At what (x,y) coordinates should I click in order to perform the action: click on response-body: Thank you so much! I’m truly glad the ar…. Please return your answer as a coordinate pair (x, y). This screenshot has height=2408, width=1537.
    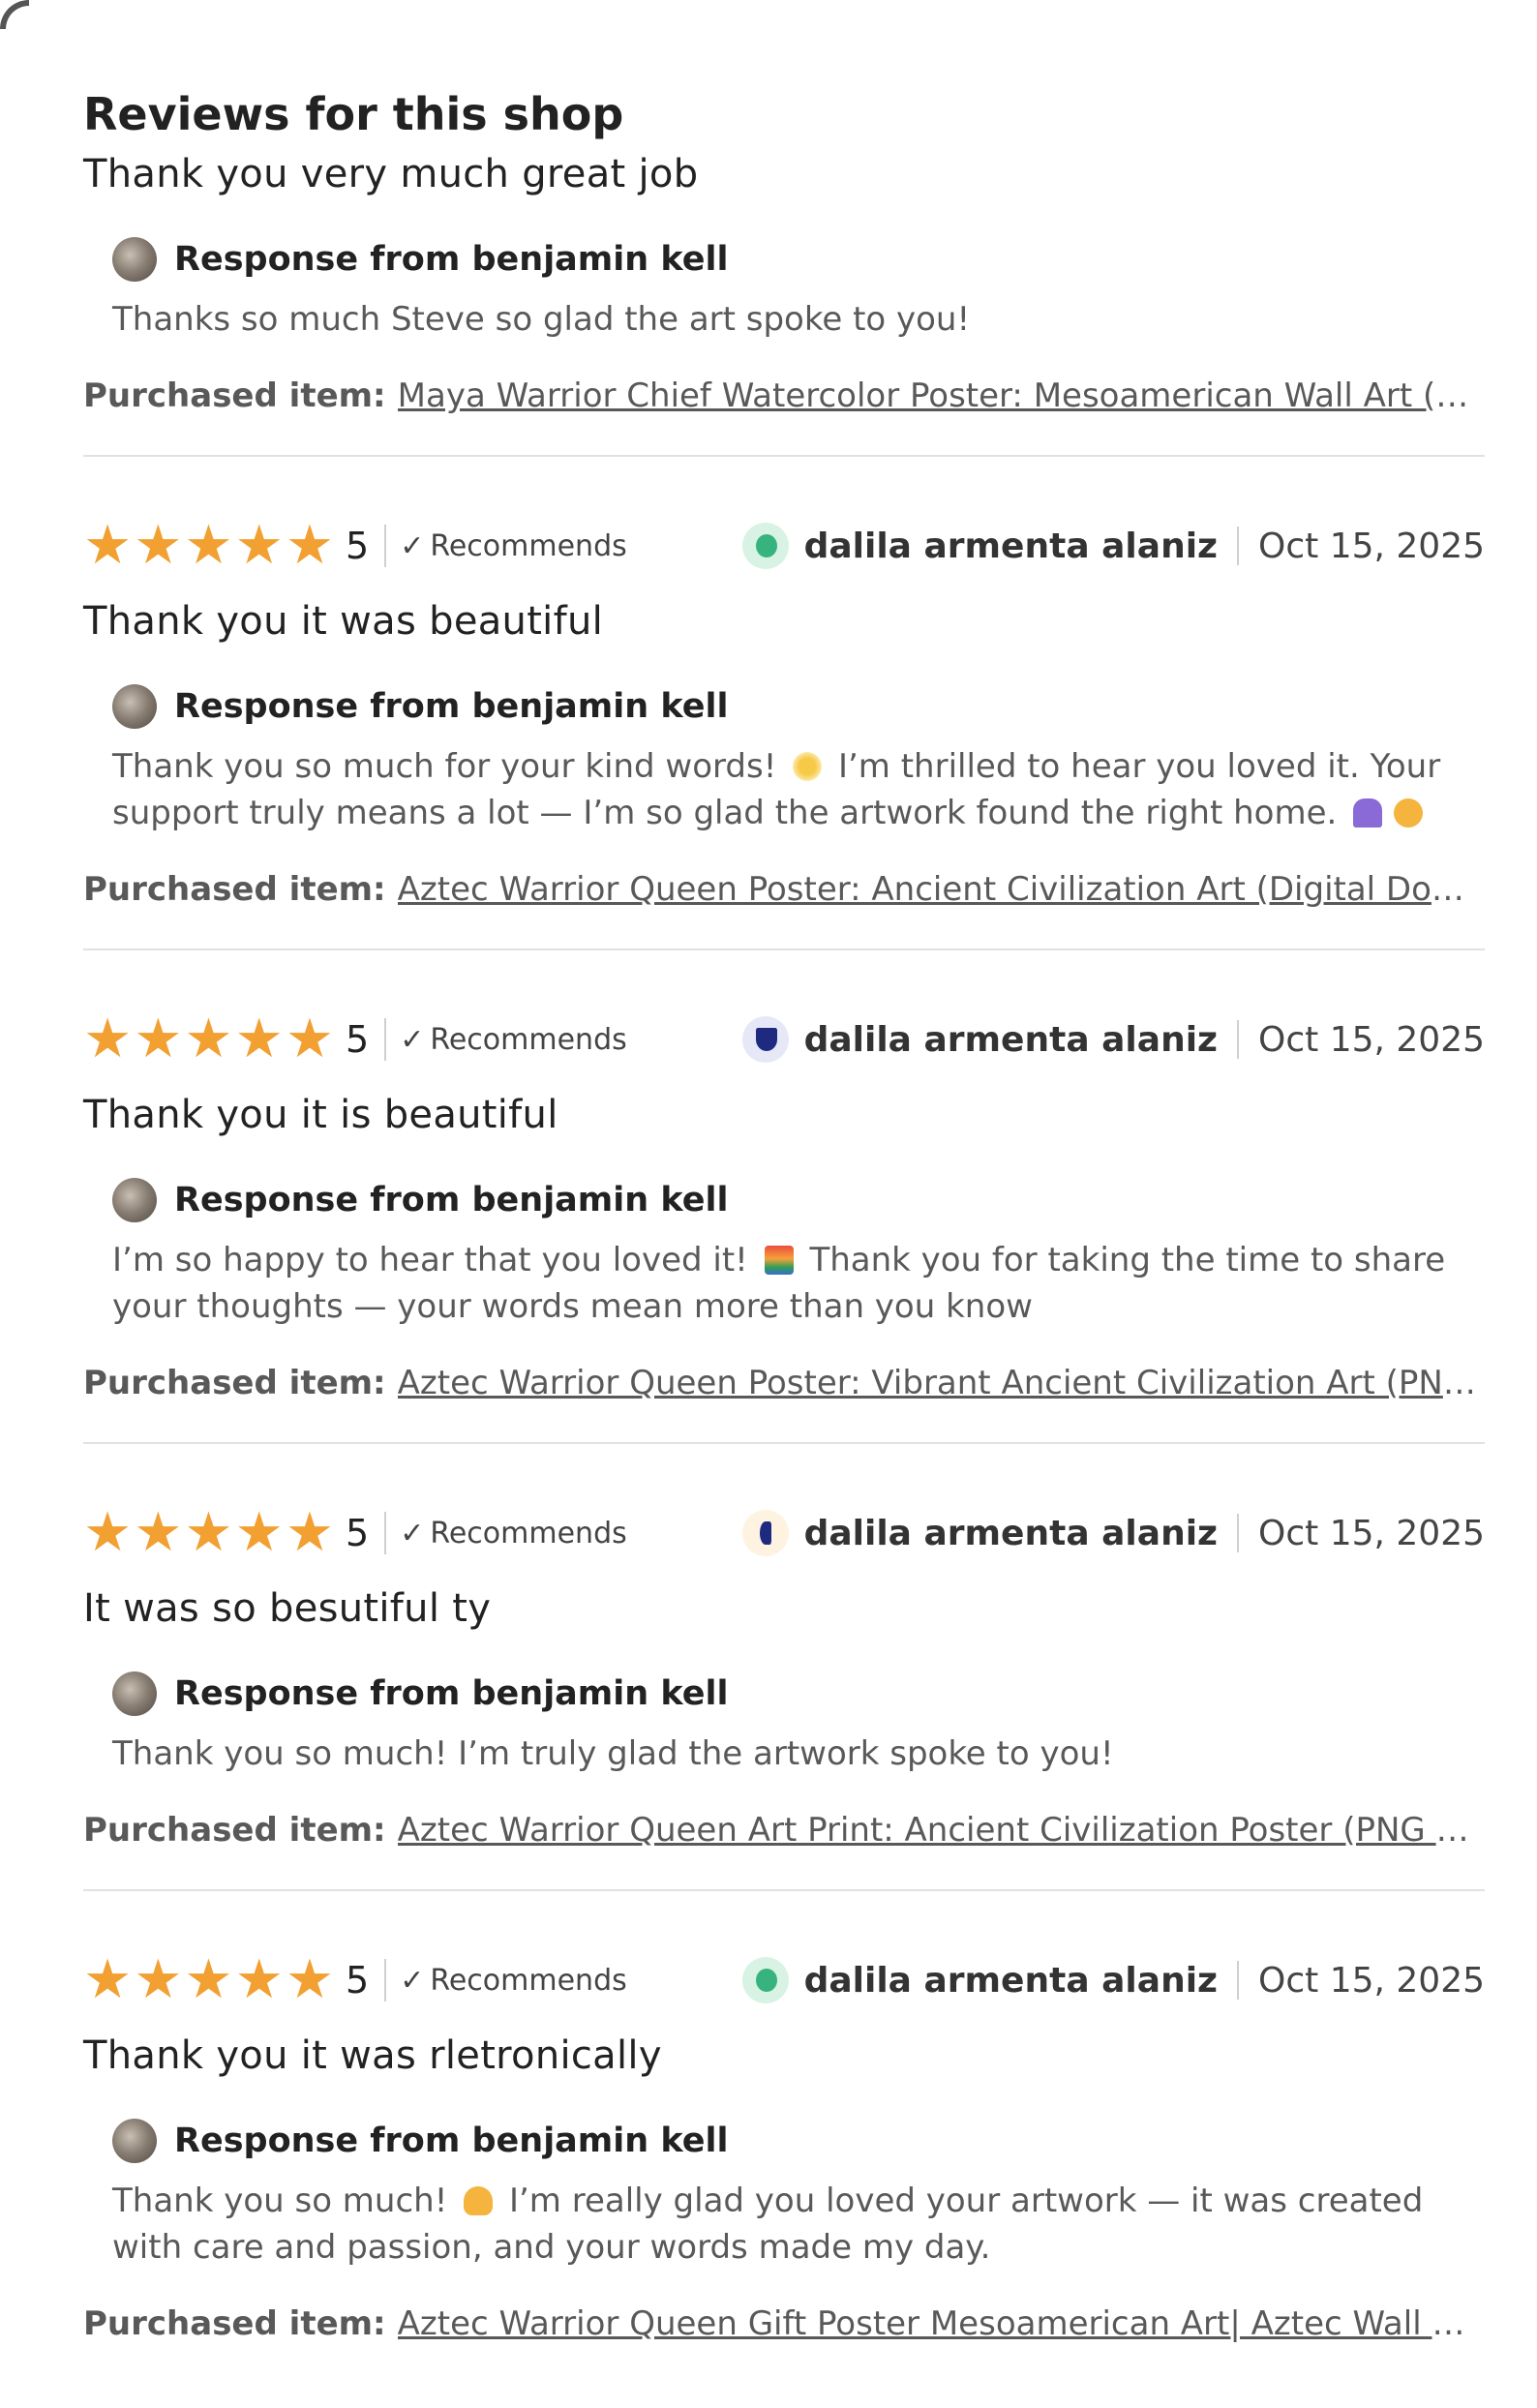
    Looking at the image, I should click on (613, 1753).